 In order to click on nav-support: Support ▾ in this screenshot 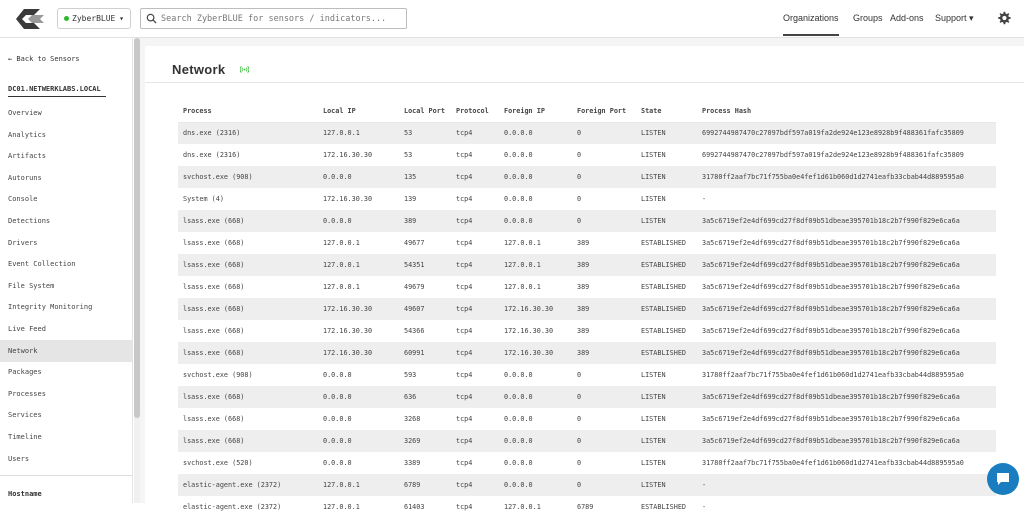, I will do `click(954, 18)`.